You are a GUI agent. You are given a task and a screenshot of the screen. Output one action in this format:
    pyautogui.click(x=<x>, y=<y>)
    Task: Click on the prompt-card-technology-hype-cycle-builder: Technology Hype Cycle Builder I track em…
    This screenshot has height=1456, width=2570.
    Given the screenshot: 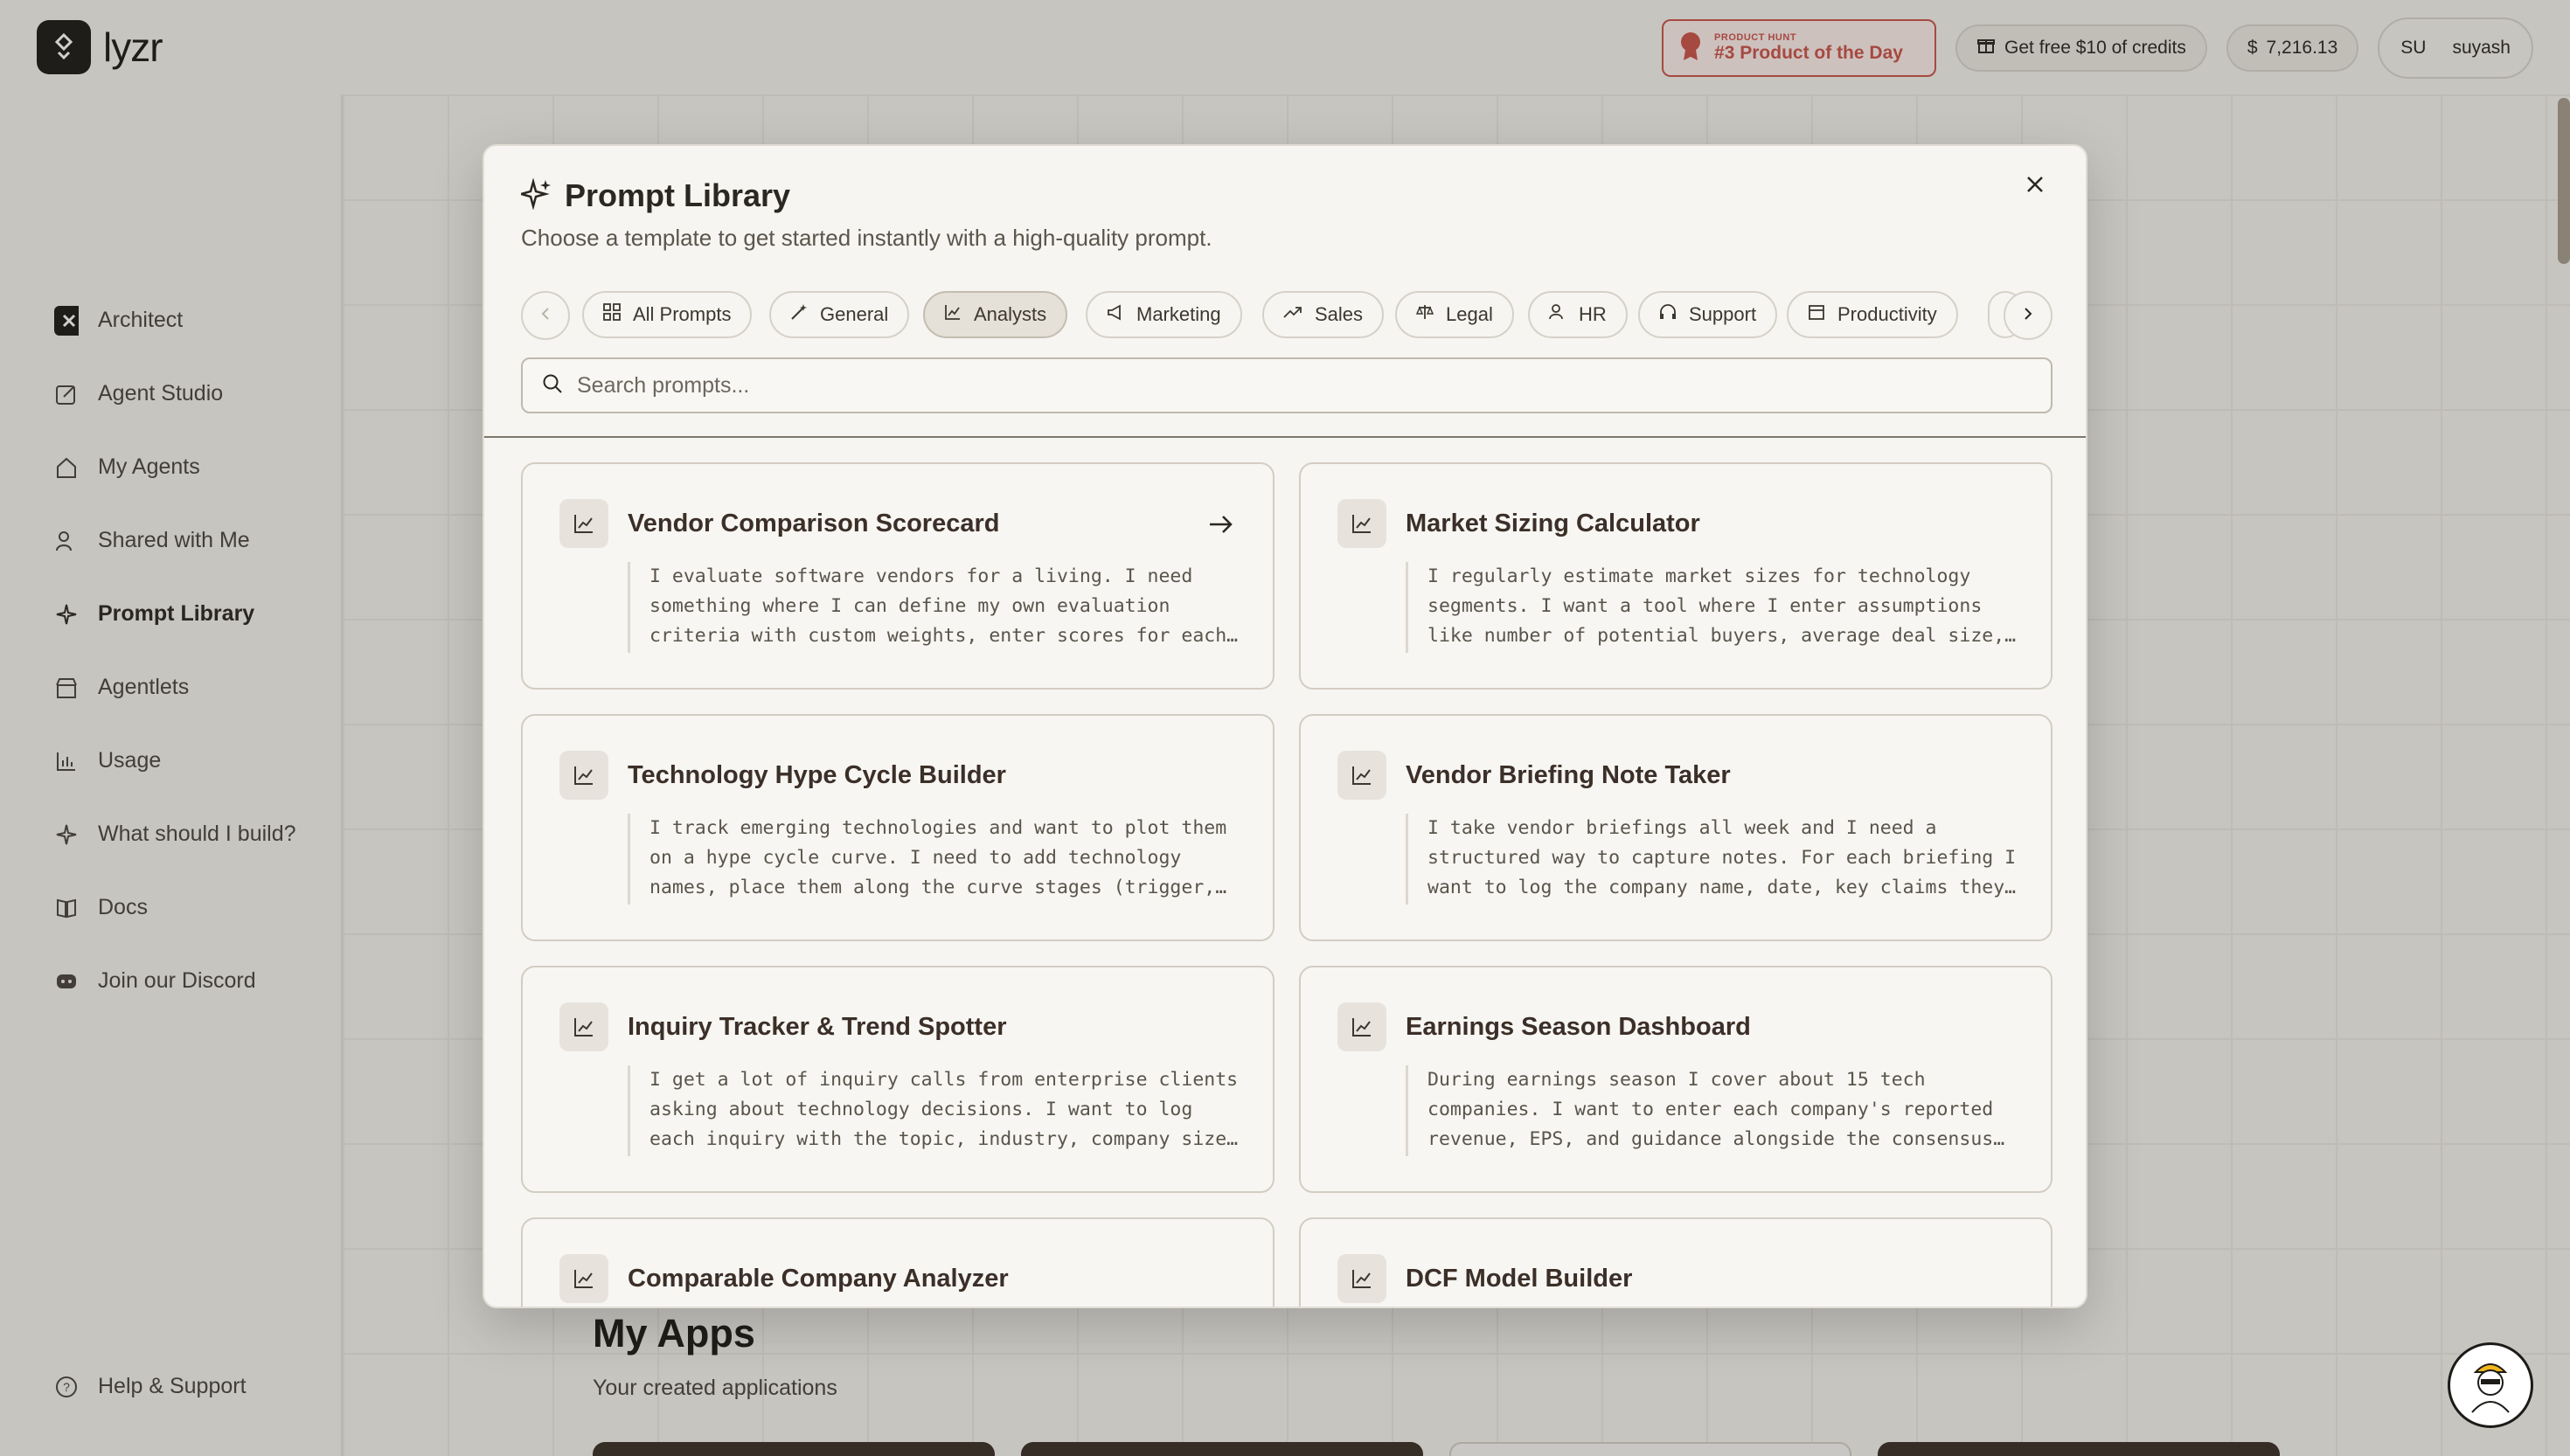 What is the action you would take?
    pyautogui.click(x=898, y=827)
    